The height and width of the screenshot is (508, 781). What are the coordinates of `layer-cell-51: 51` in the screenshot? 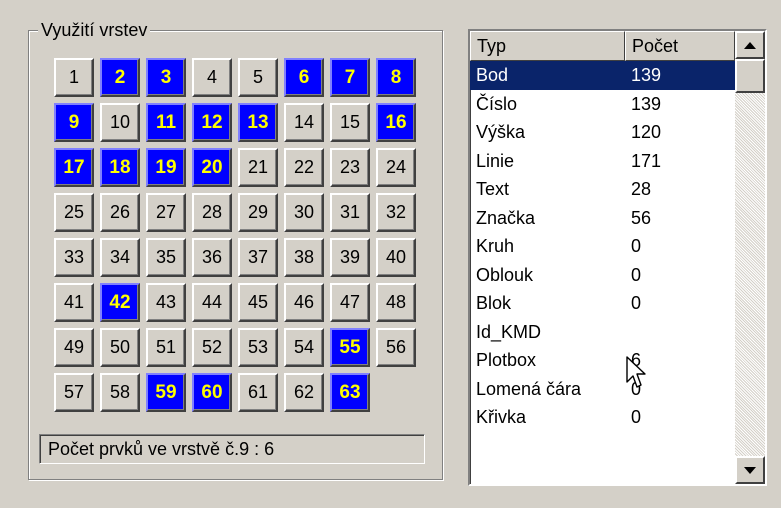 It's located at (166, 347).